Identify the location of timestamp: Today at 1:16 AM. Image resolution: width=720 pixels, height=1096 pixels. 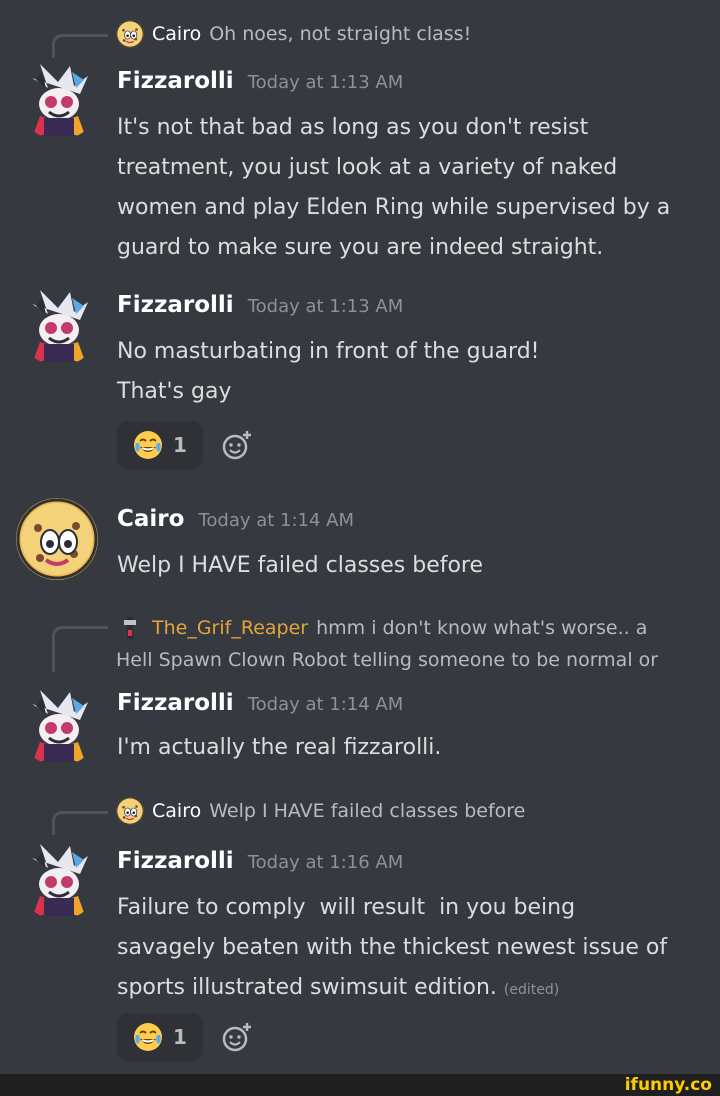
(325, 862).